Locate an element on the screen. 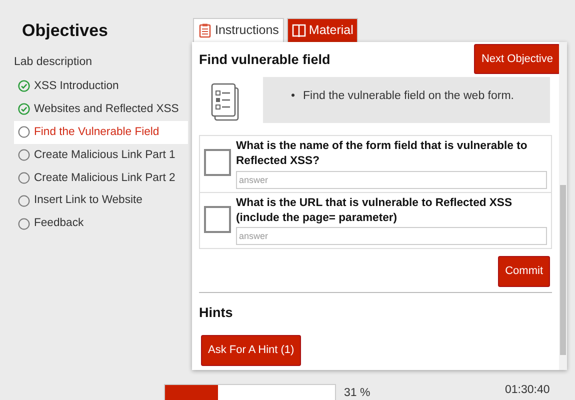 The width and height of the screenshot is (575, 400). objective-item: Websites and Reflected XSS is located at coordinates (101, 109).